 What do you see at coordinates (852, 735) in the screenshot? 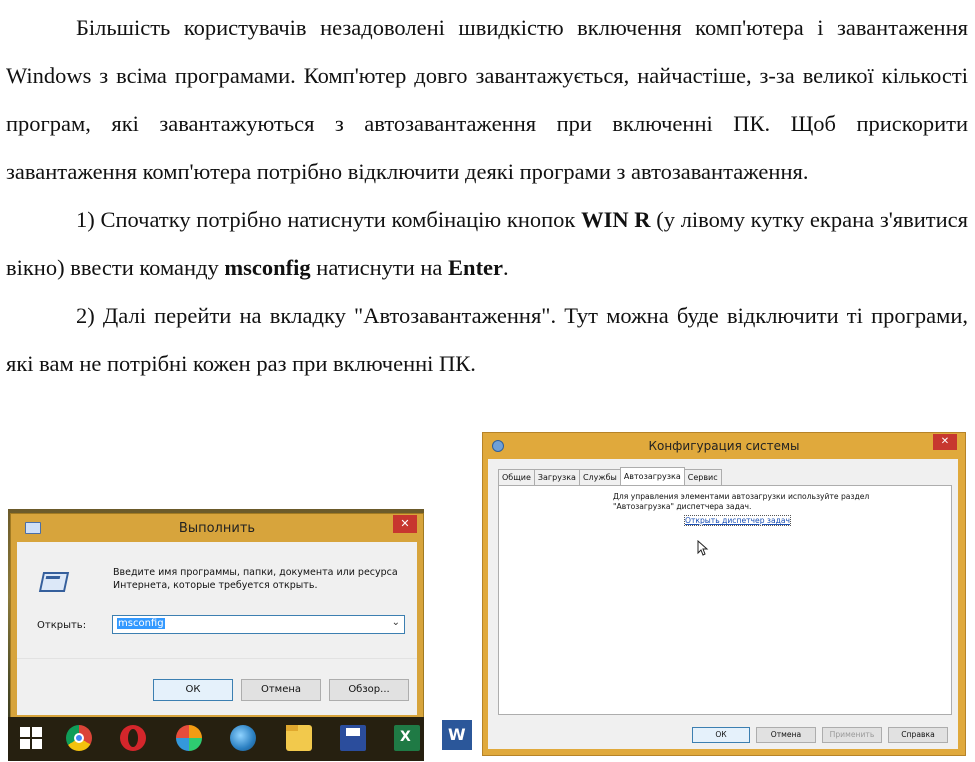
I see `apply-button: Применить` at bounding box center [852, 735].